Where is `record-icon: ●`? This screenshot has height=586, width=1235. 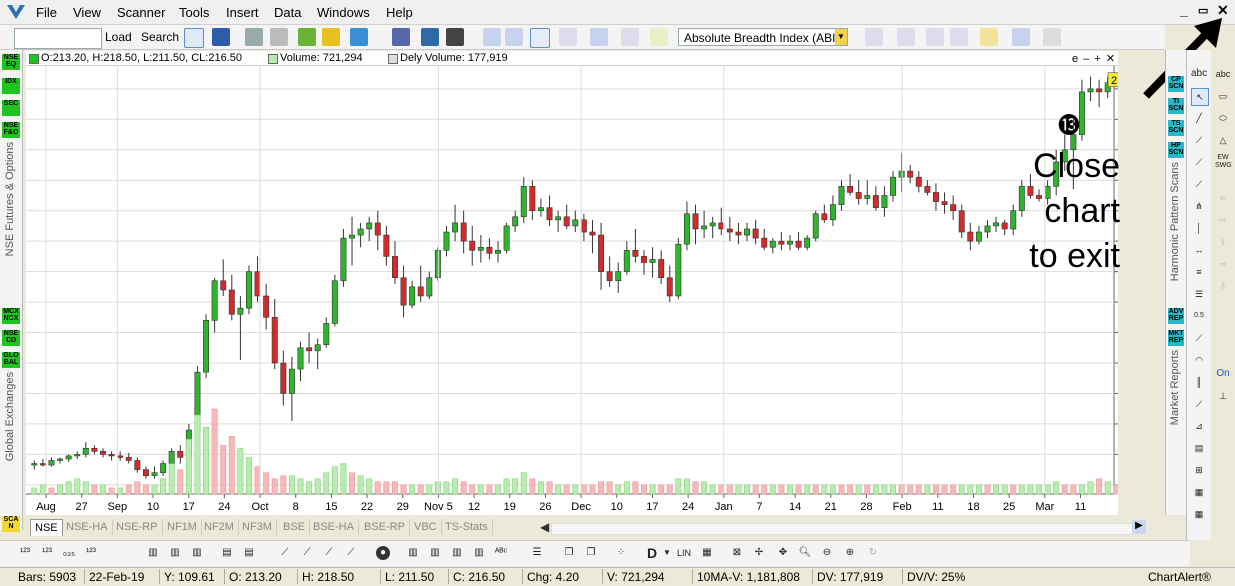
record-icon: ● is located at coordinates (383, 553).